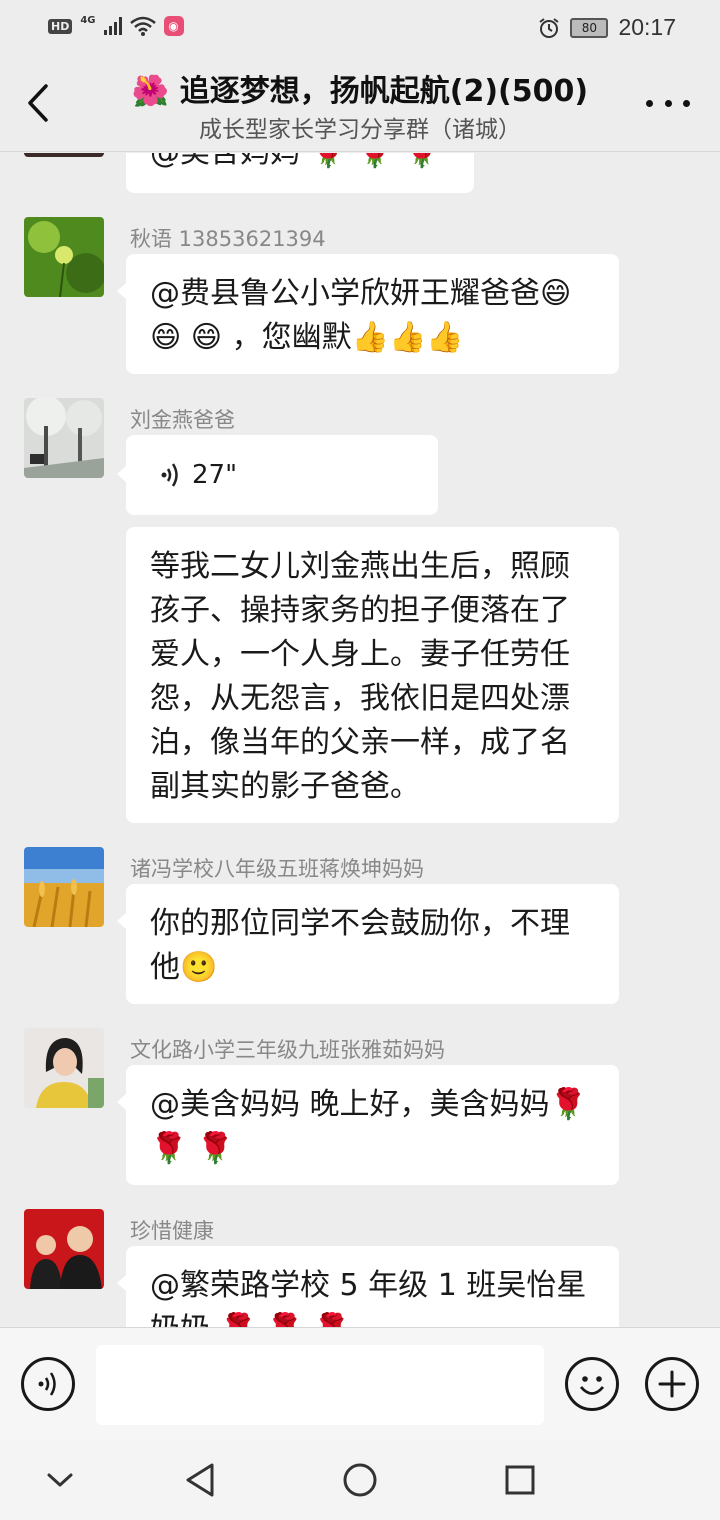  I want to click on triangle-back-icon, so click(200, 1480).